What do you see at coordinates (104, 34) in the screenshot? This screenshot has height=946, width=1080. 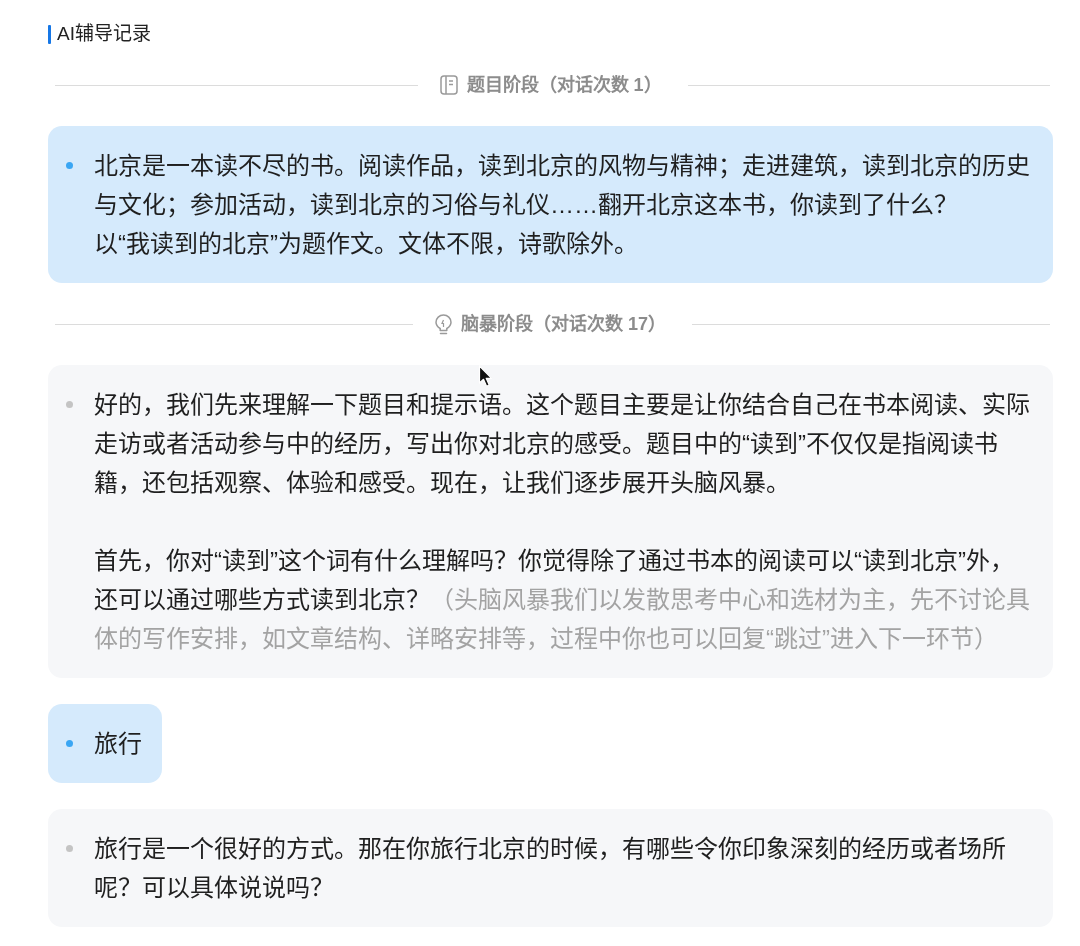 I see `record-title: AI辅导记录` at bounding box center [104, 34].